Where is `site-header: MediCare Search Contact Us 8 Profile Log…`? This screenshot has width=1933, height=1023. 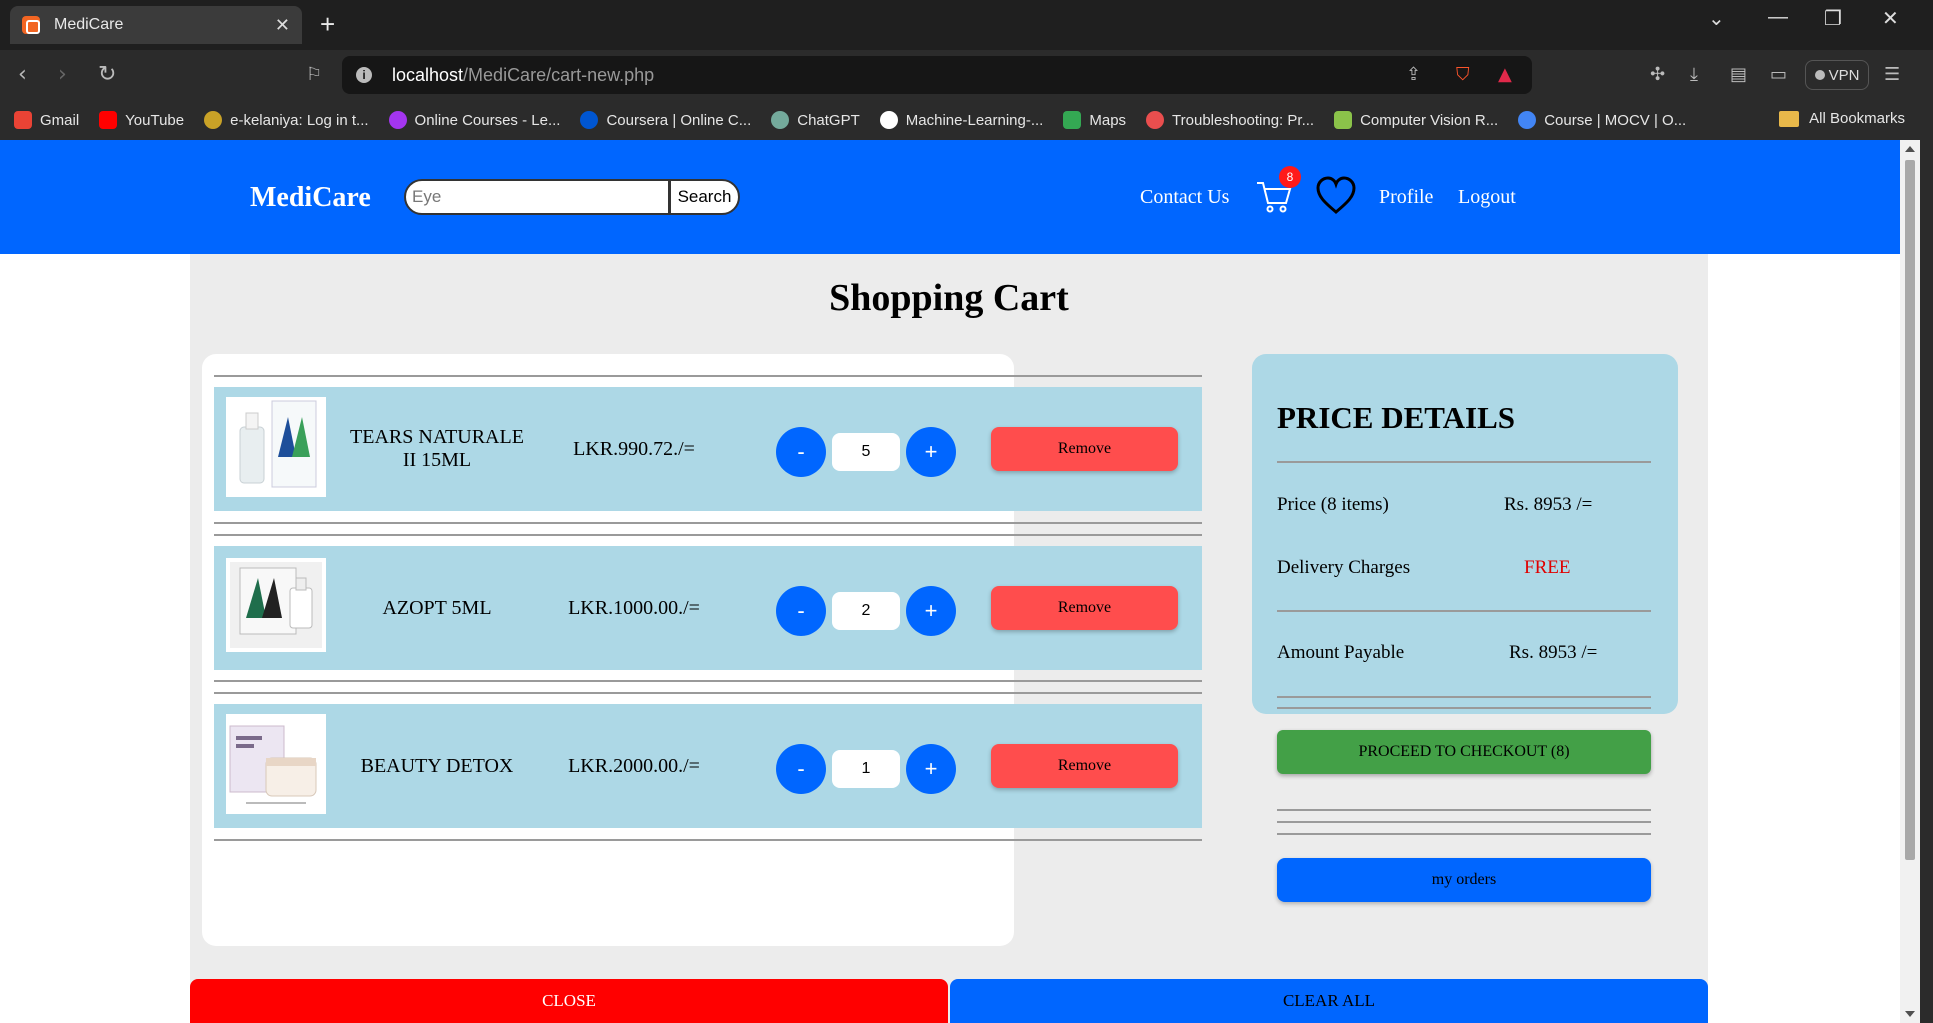
site-header: MediCare Search Contact Us 8 Profile Log… is located at coordinates (950, 197).